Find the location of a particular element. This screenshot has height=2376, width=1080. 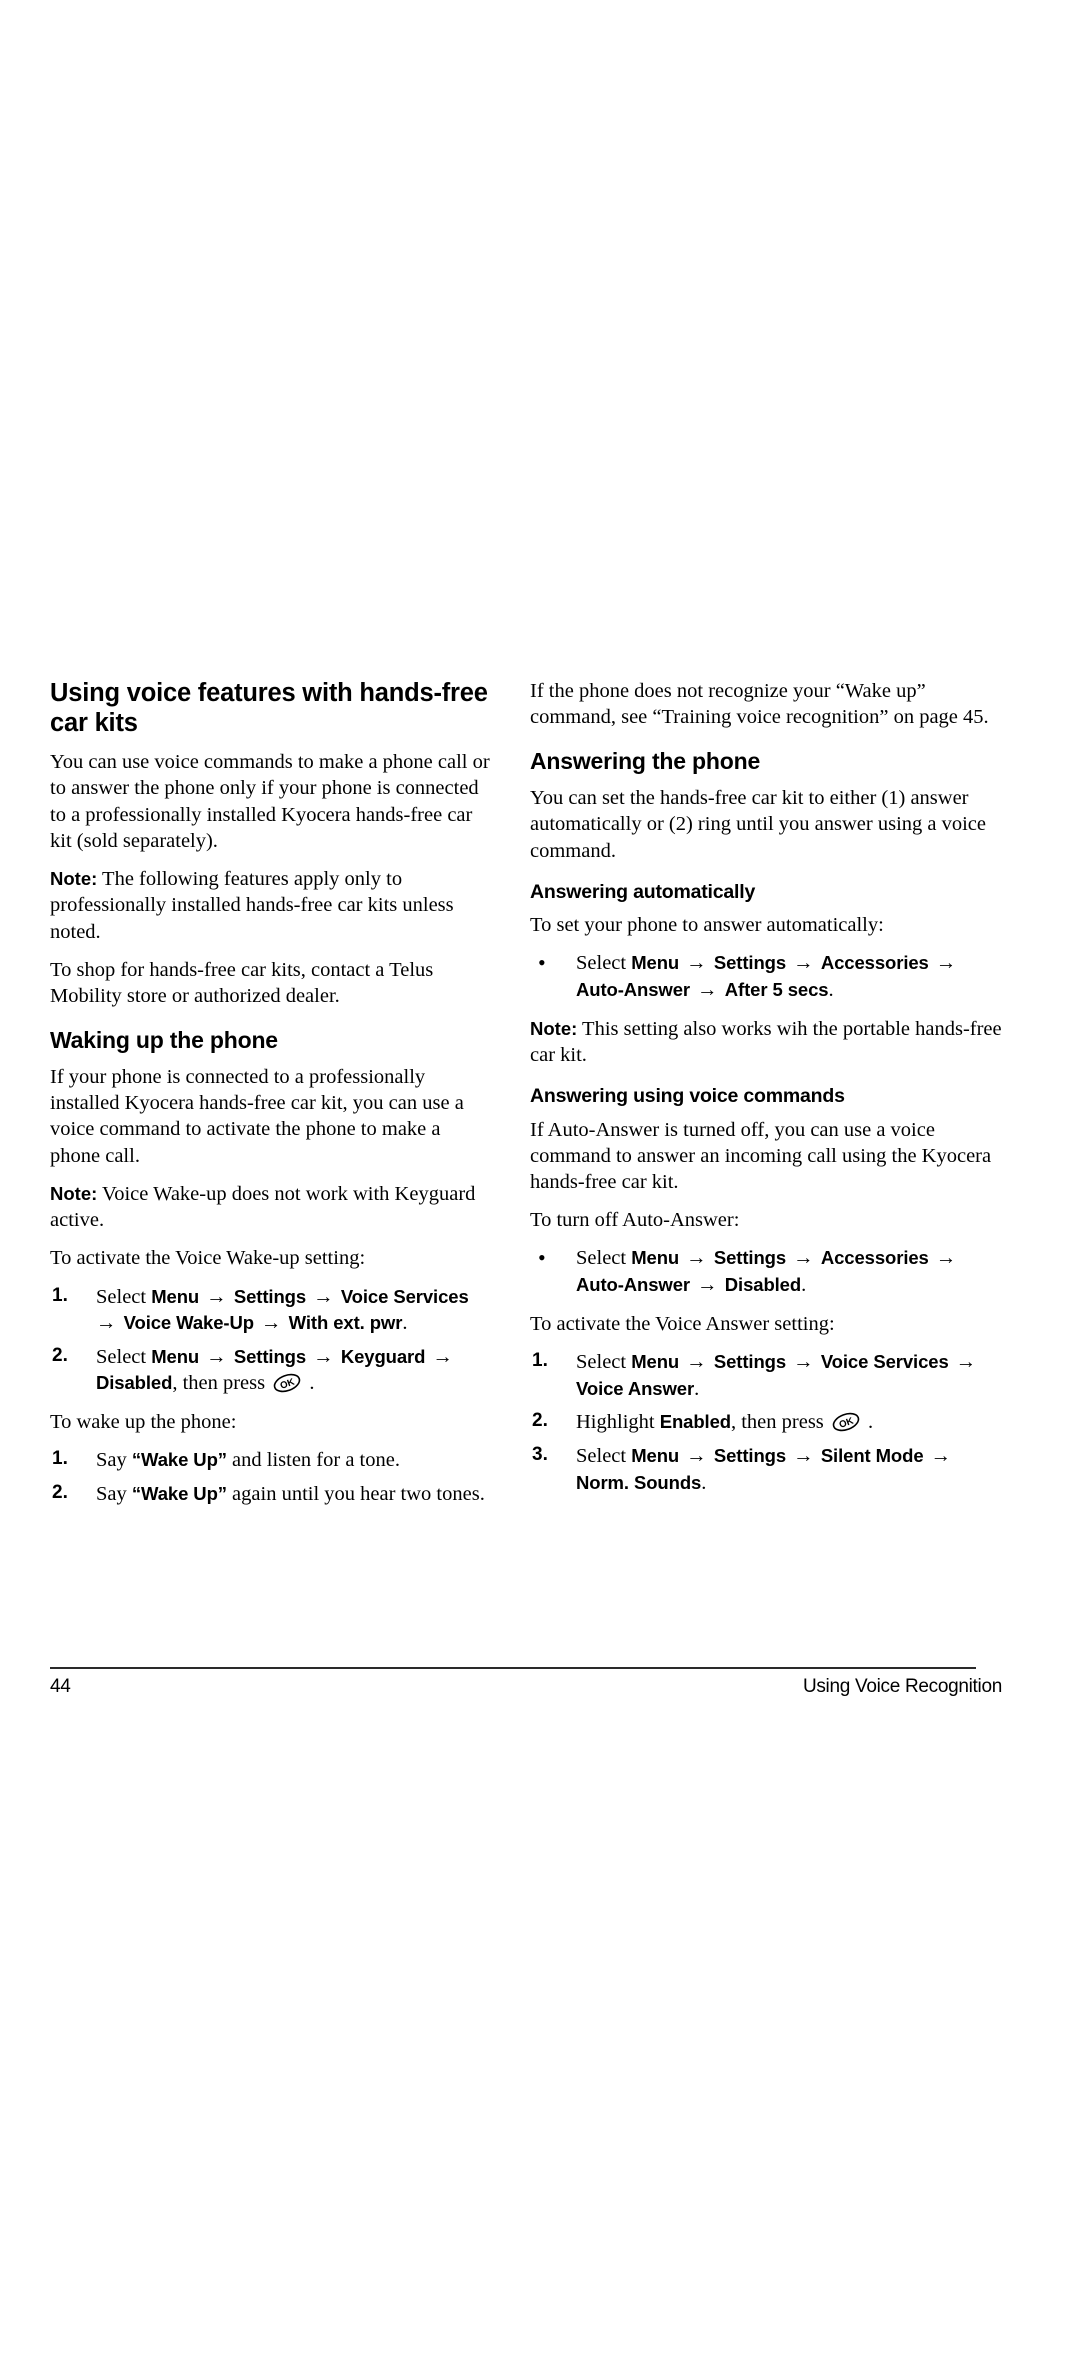

svg-text: OK is located at coordinates (287, 1384).